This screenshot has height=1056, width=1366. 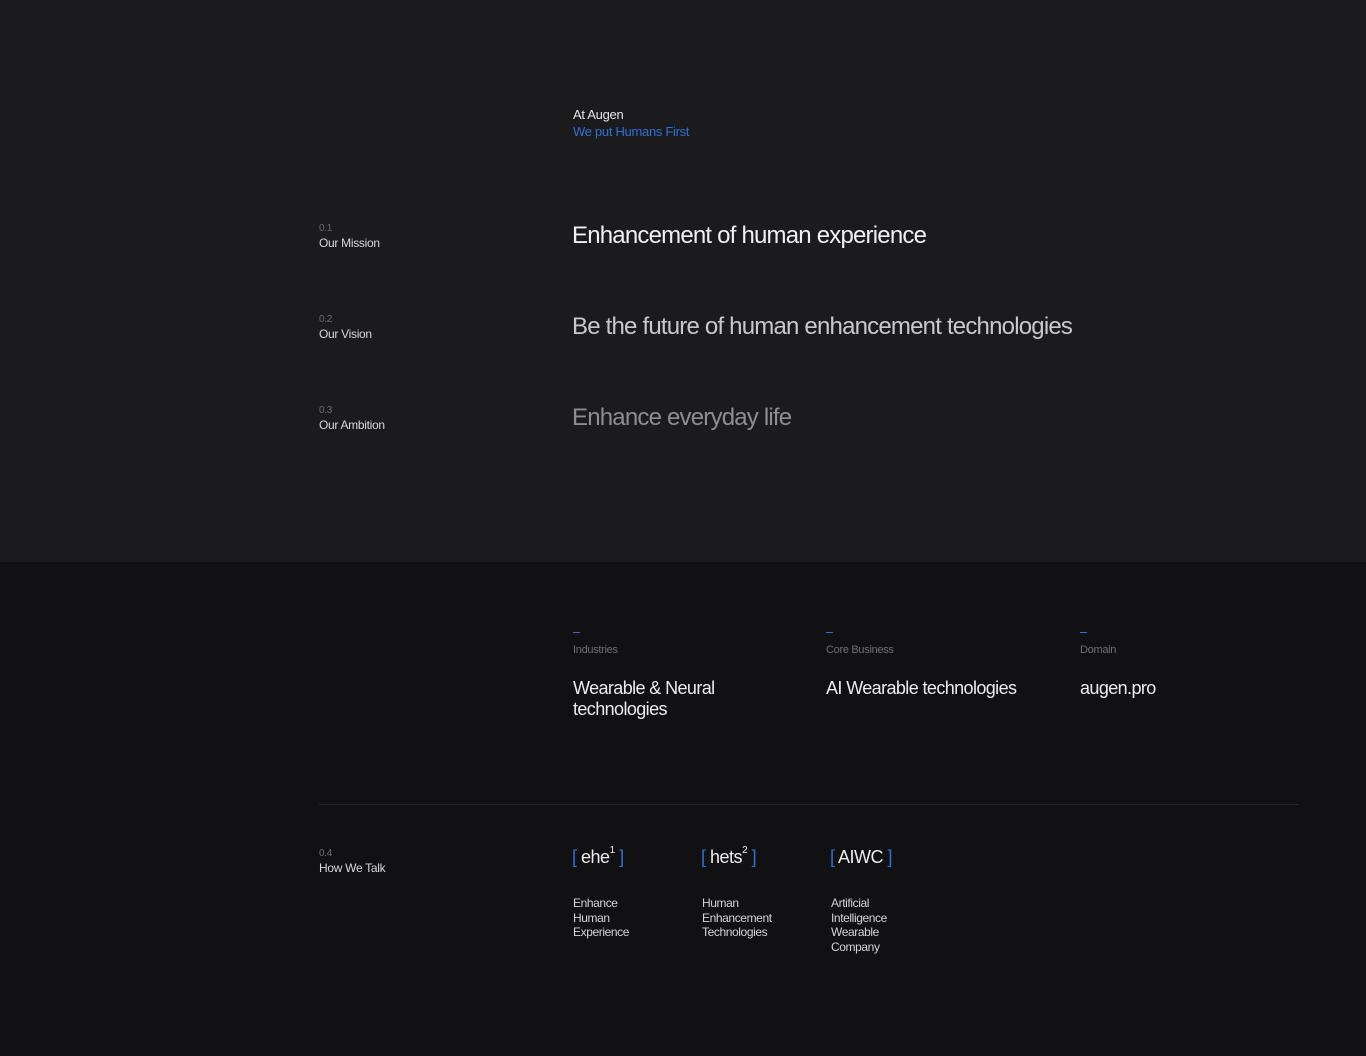 I want to click on section-divider, so click(x=809, y=804).